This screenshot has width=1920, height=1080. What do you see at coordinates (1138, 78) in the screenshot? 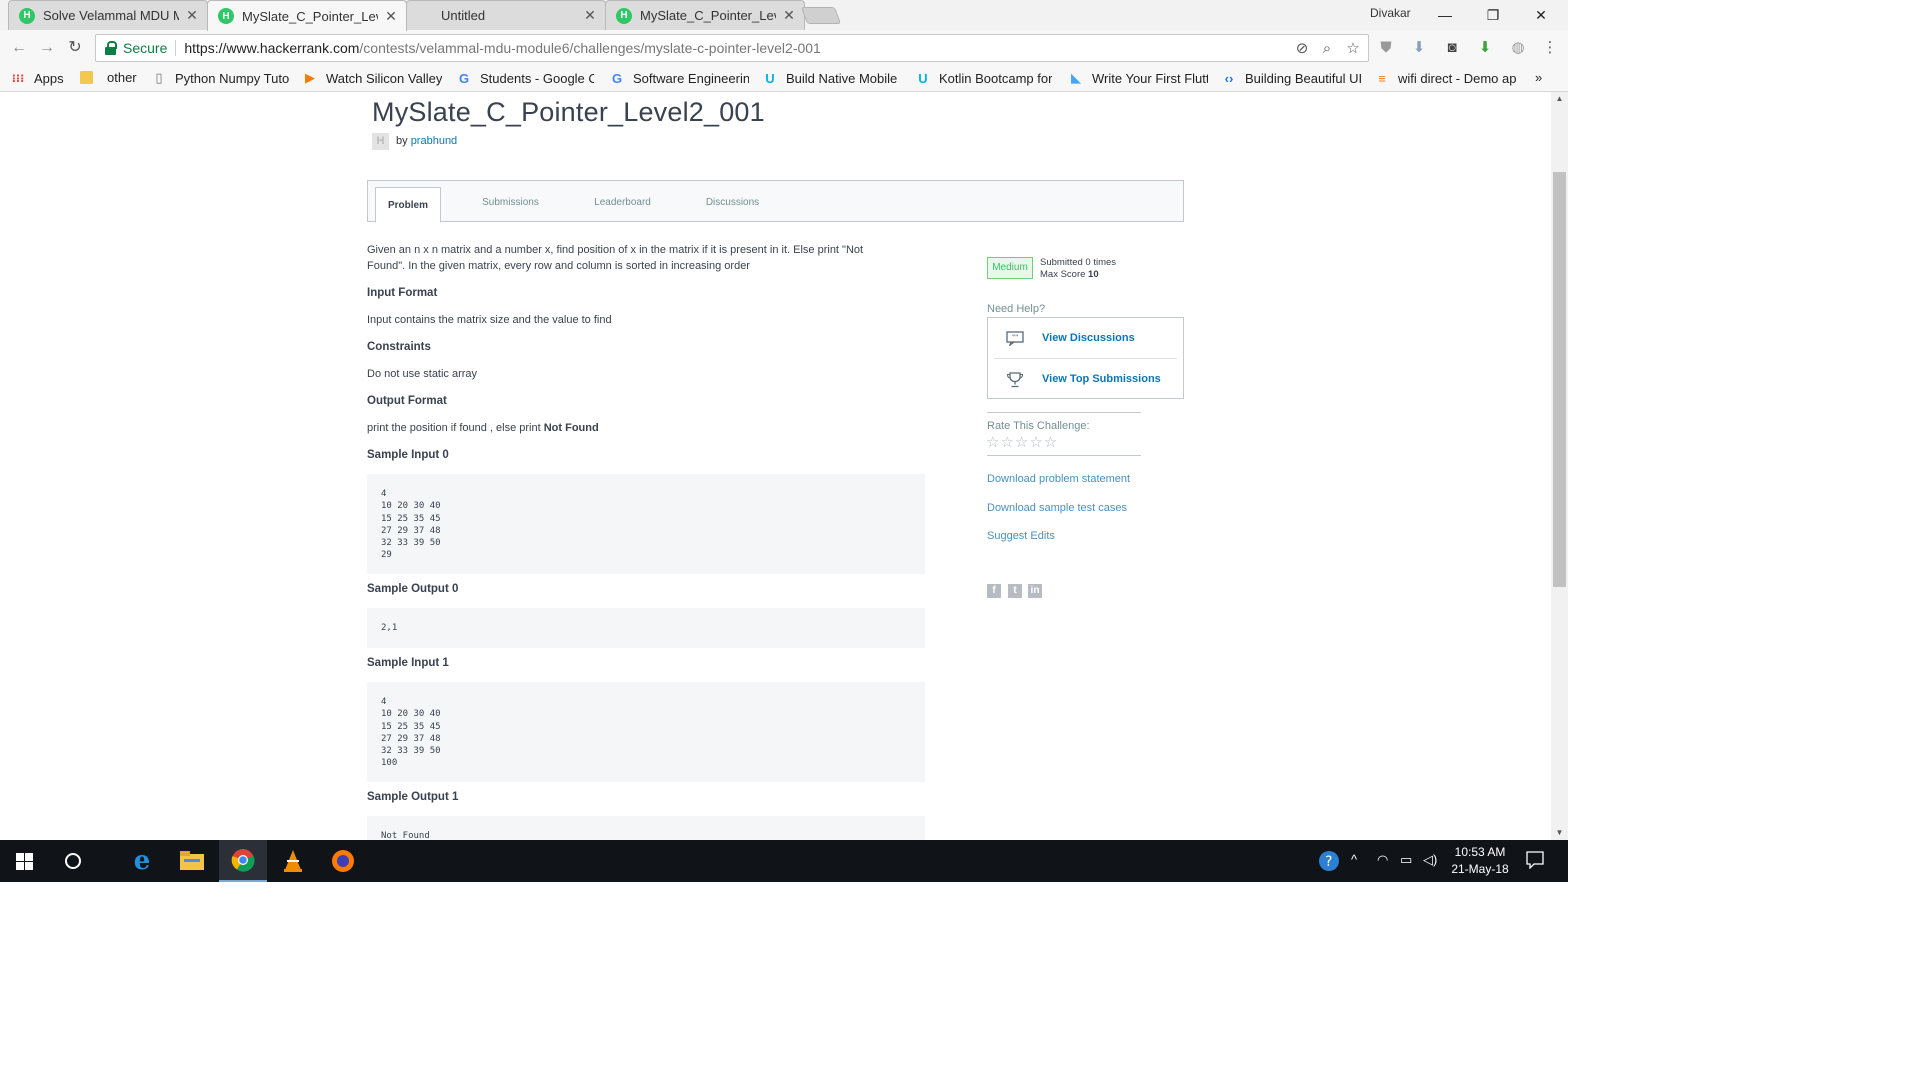
I see `bookmark-item: ◣ Write Your First Flutt` at bounding box center [1138, 78].